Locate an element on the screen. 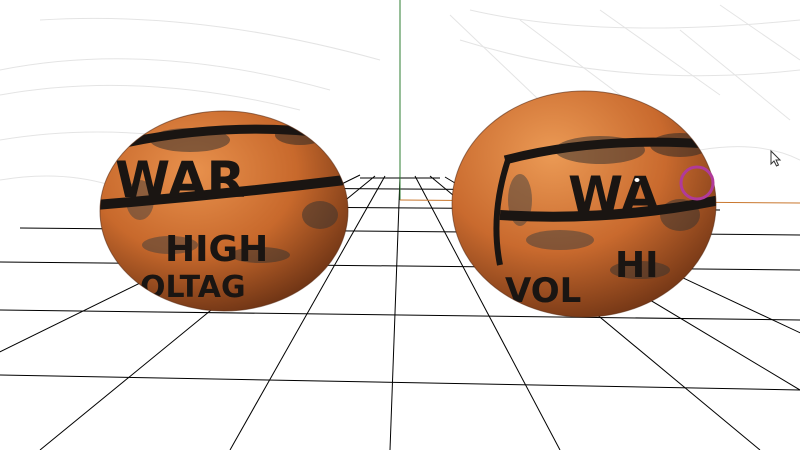 Image resolution: width=800 pixels, height=450 pixels. sphere-left-line1: HIGH is located at coordinates (216, 249).